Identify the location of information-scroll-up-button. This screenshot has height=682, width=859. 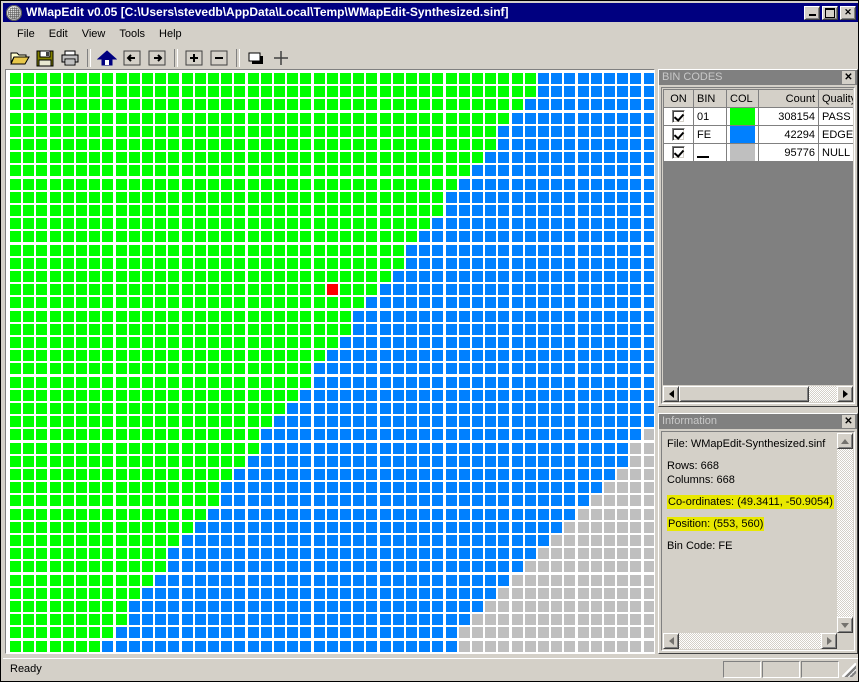
(845, 441).